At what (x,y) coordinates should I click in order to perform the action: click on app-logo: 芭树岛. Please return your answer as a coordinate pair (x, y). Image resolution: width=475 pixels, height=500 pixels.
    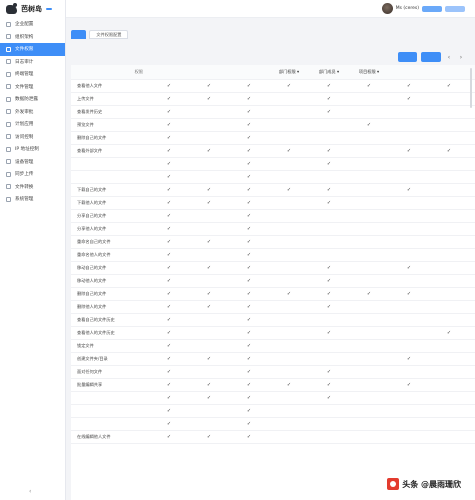
    Looking at the image, I should click on (32, 9).